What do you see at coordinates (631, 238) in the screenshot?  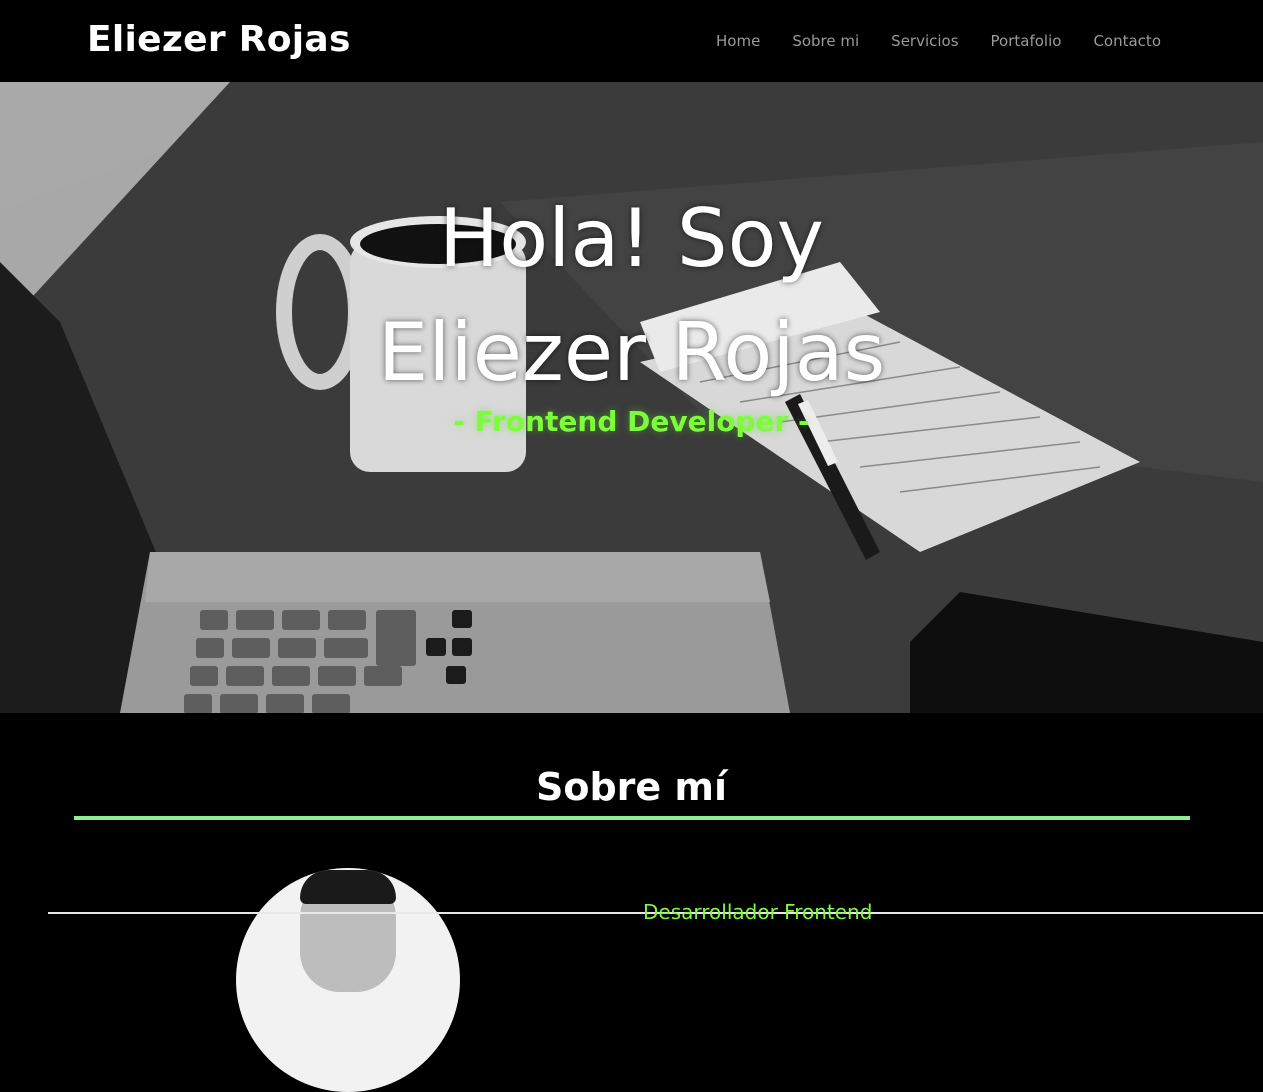 I see `hero-heading-line-1: Hola! Soy` at bounding box center [631, 238].